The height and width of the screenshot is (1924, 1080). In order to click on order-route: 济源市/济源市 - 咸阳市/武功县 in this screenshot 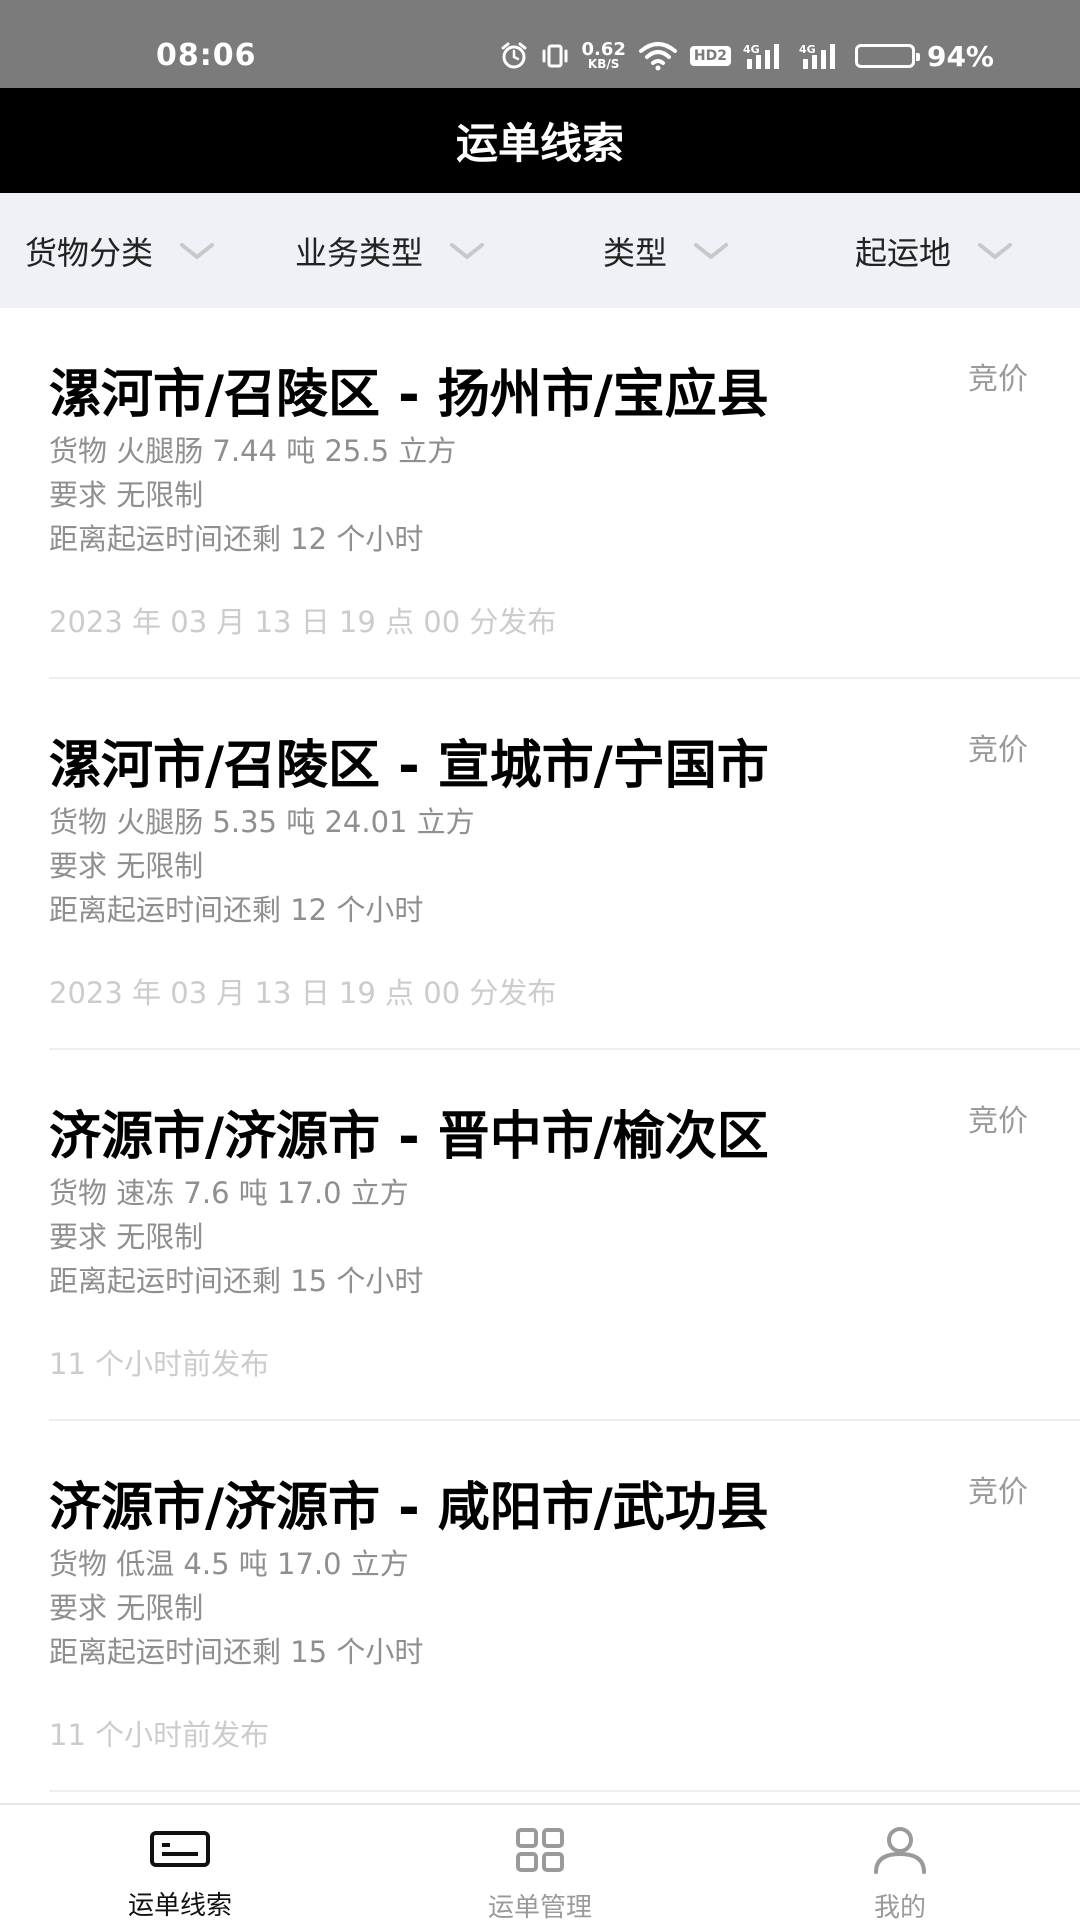, I will do `click(409, 1508)`.